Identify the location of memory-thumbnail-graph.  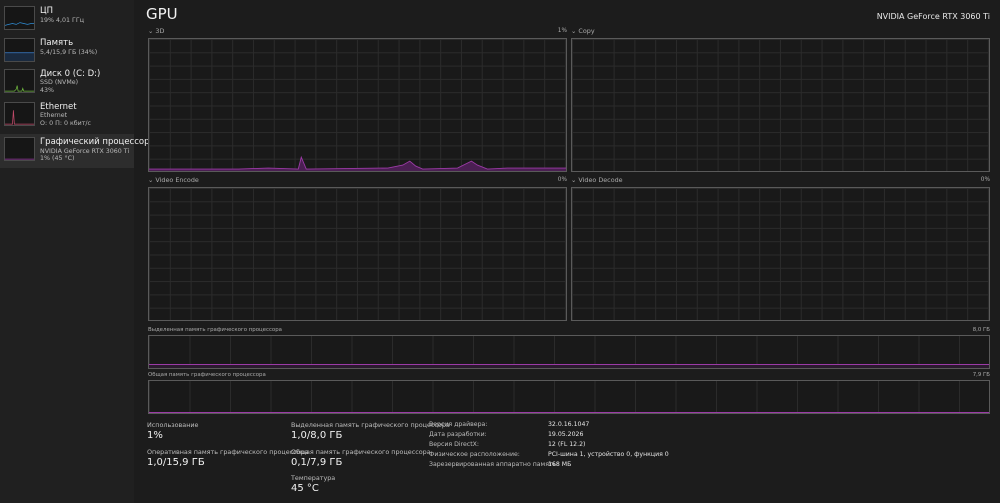
(19, 50).